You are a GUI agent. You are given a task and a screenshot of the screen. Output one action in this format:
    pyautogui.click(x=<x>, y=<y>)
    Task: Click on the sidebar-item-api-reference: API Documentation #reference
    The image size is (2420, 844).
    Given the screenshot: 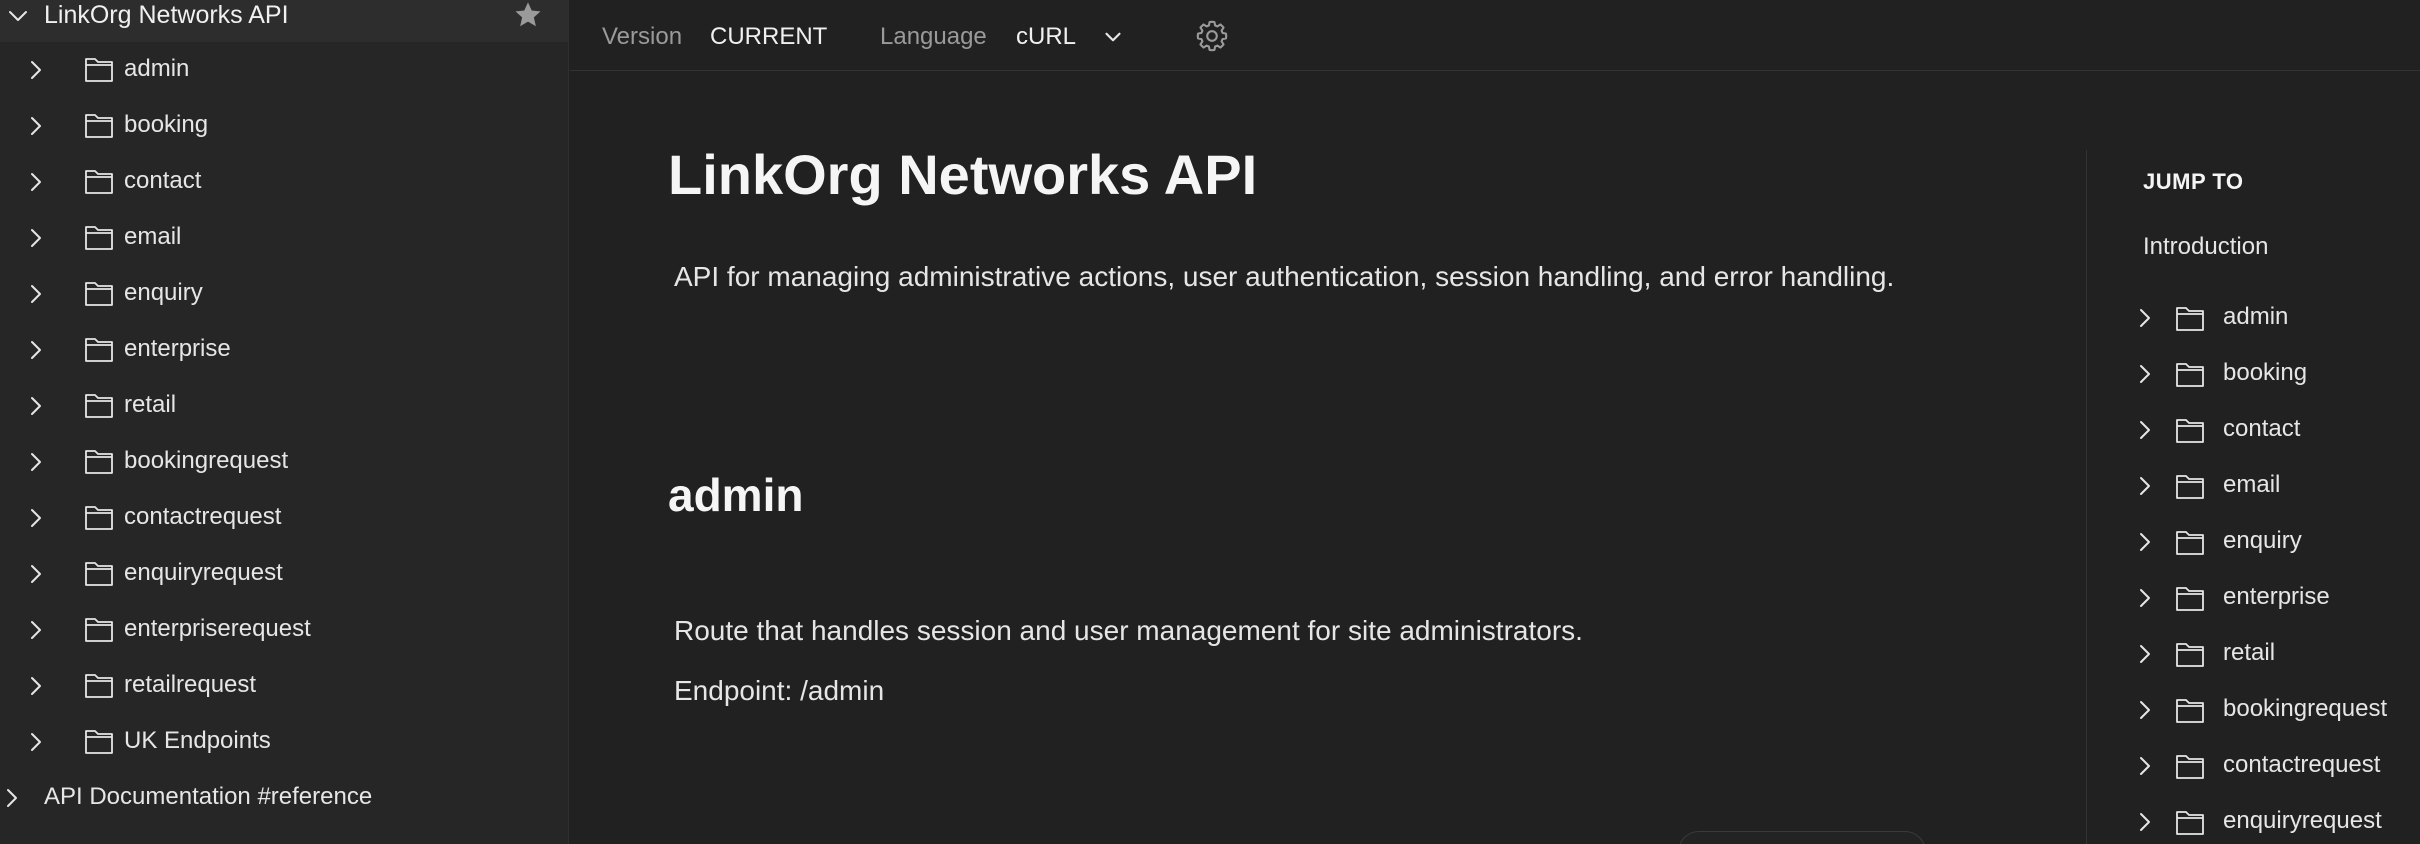 What is the action you would take?
    pyautogui.click(x=284, y=798)
    